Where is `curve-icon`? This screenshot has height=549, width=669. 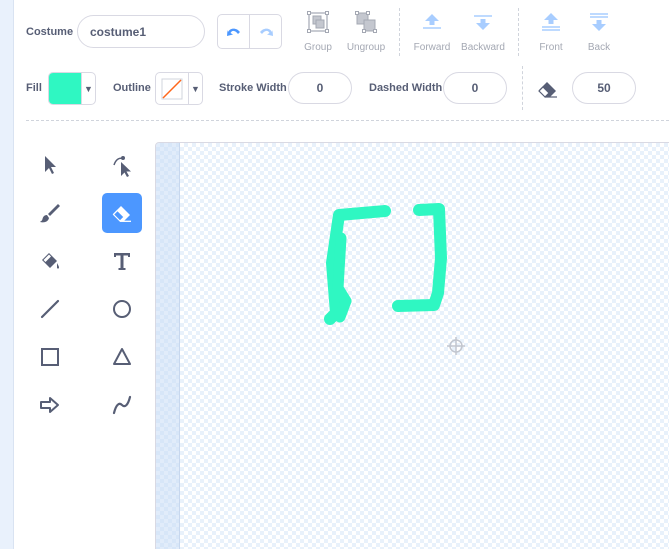 curve-icon is located at coordinates (122, 405).